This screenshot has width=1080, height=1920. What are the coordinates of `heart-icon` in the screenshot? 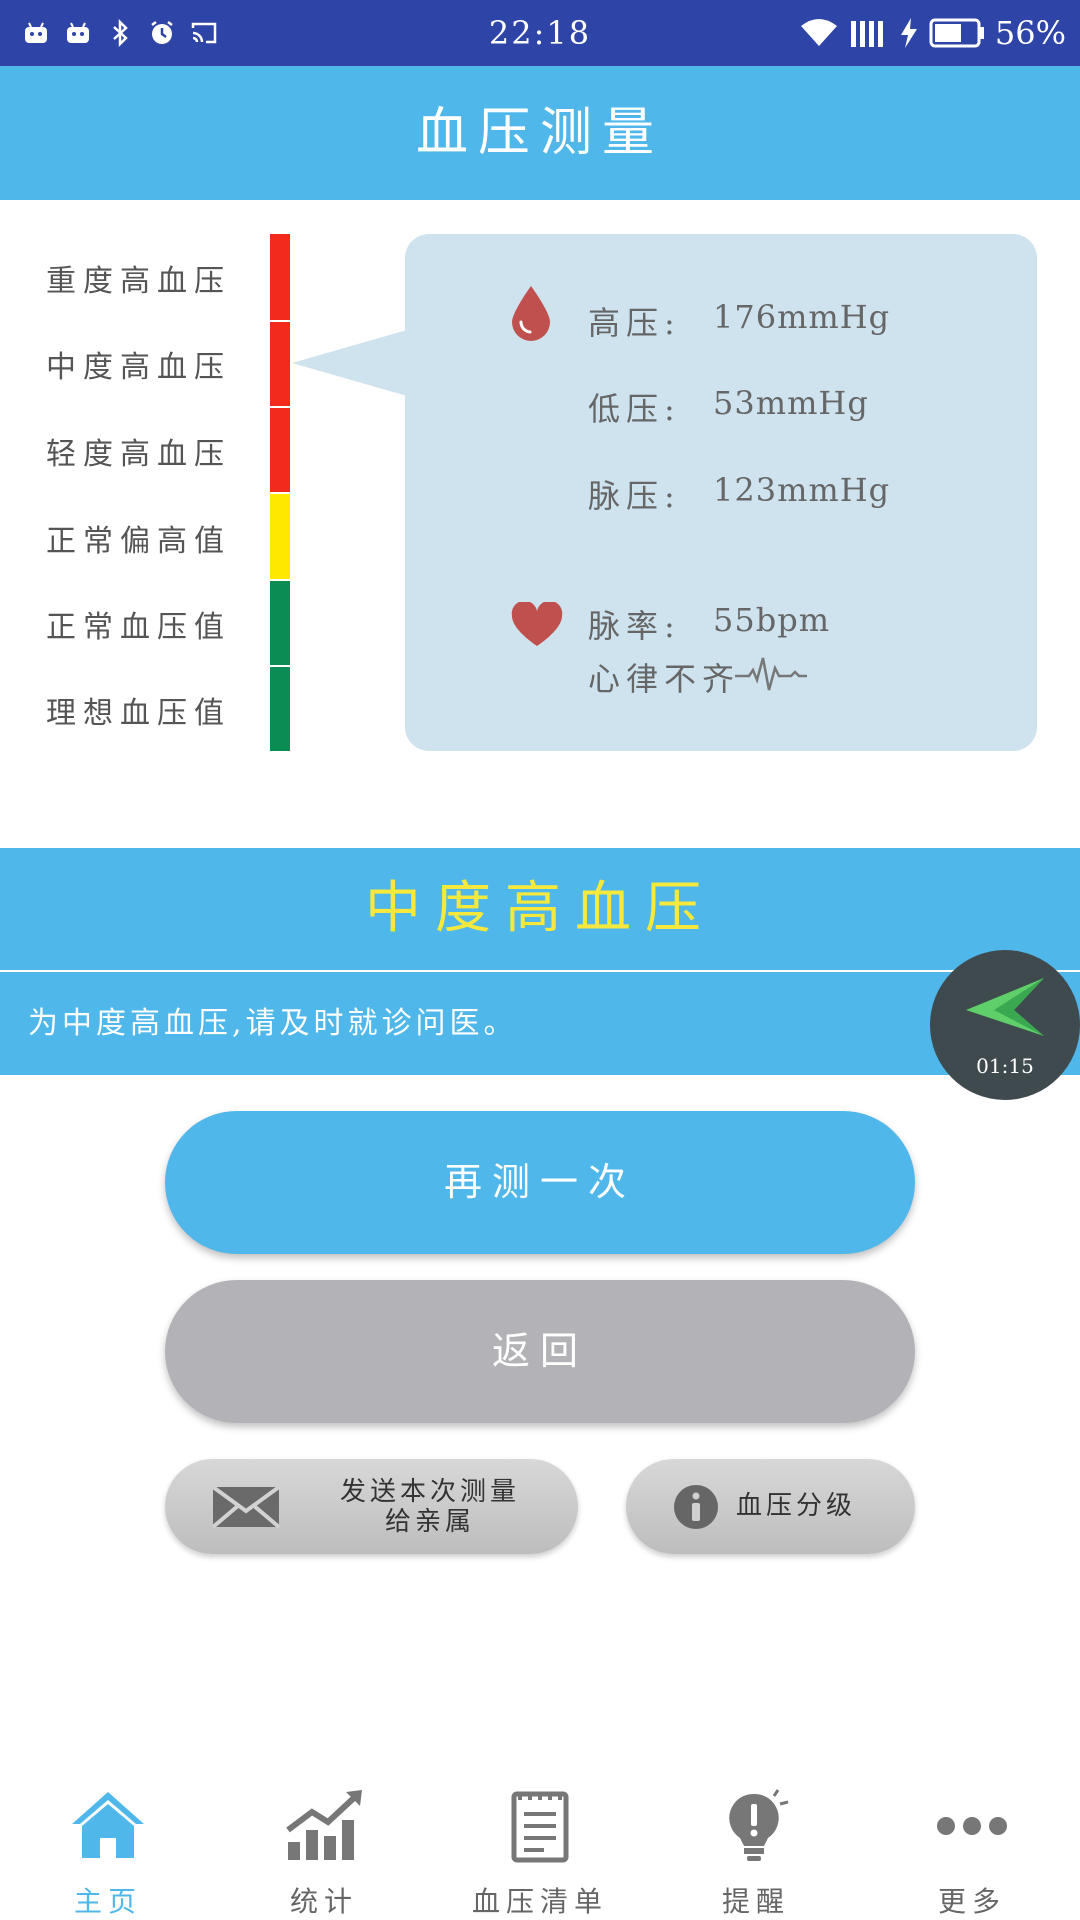 It's located at (537, 624).